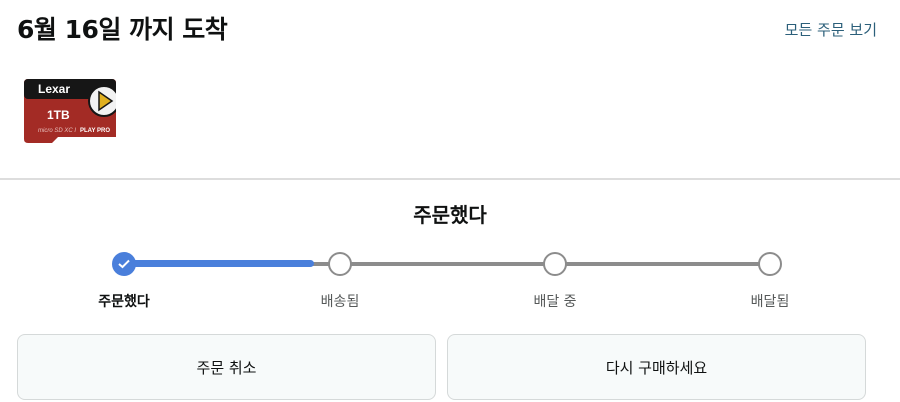 This screenshot has height=402, width=900. Describe the element at coordinates (219, 263) in the screenshot. I see `progress-track-filled` at that location.